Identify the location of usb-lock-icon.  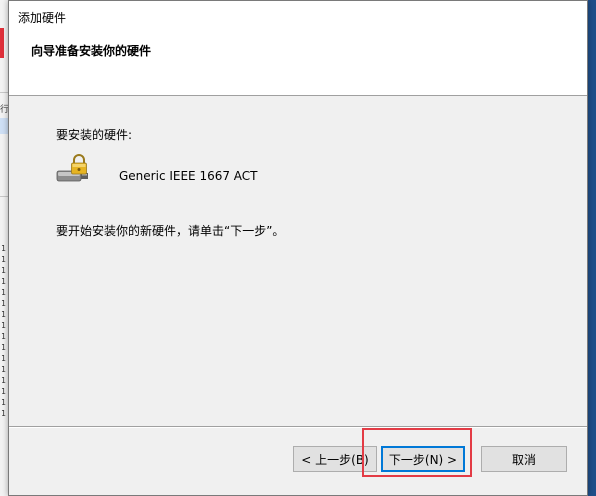
(72, 168).